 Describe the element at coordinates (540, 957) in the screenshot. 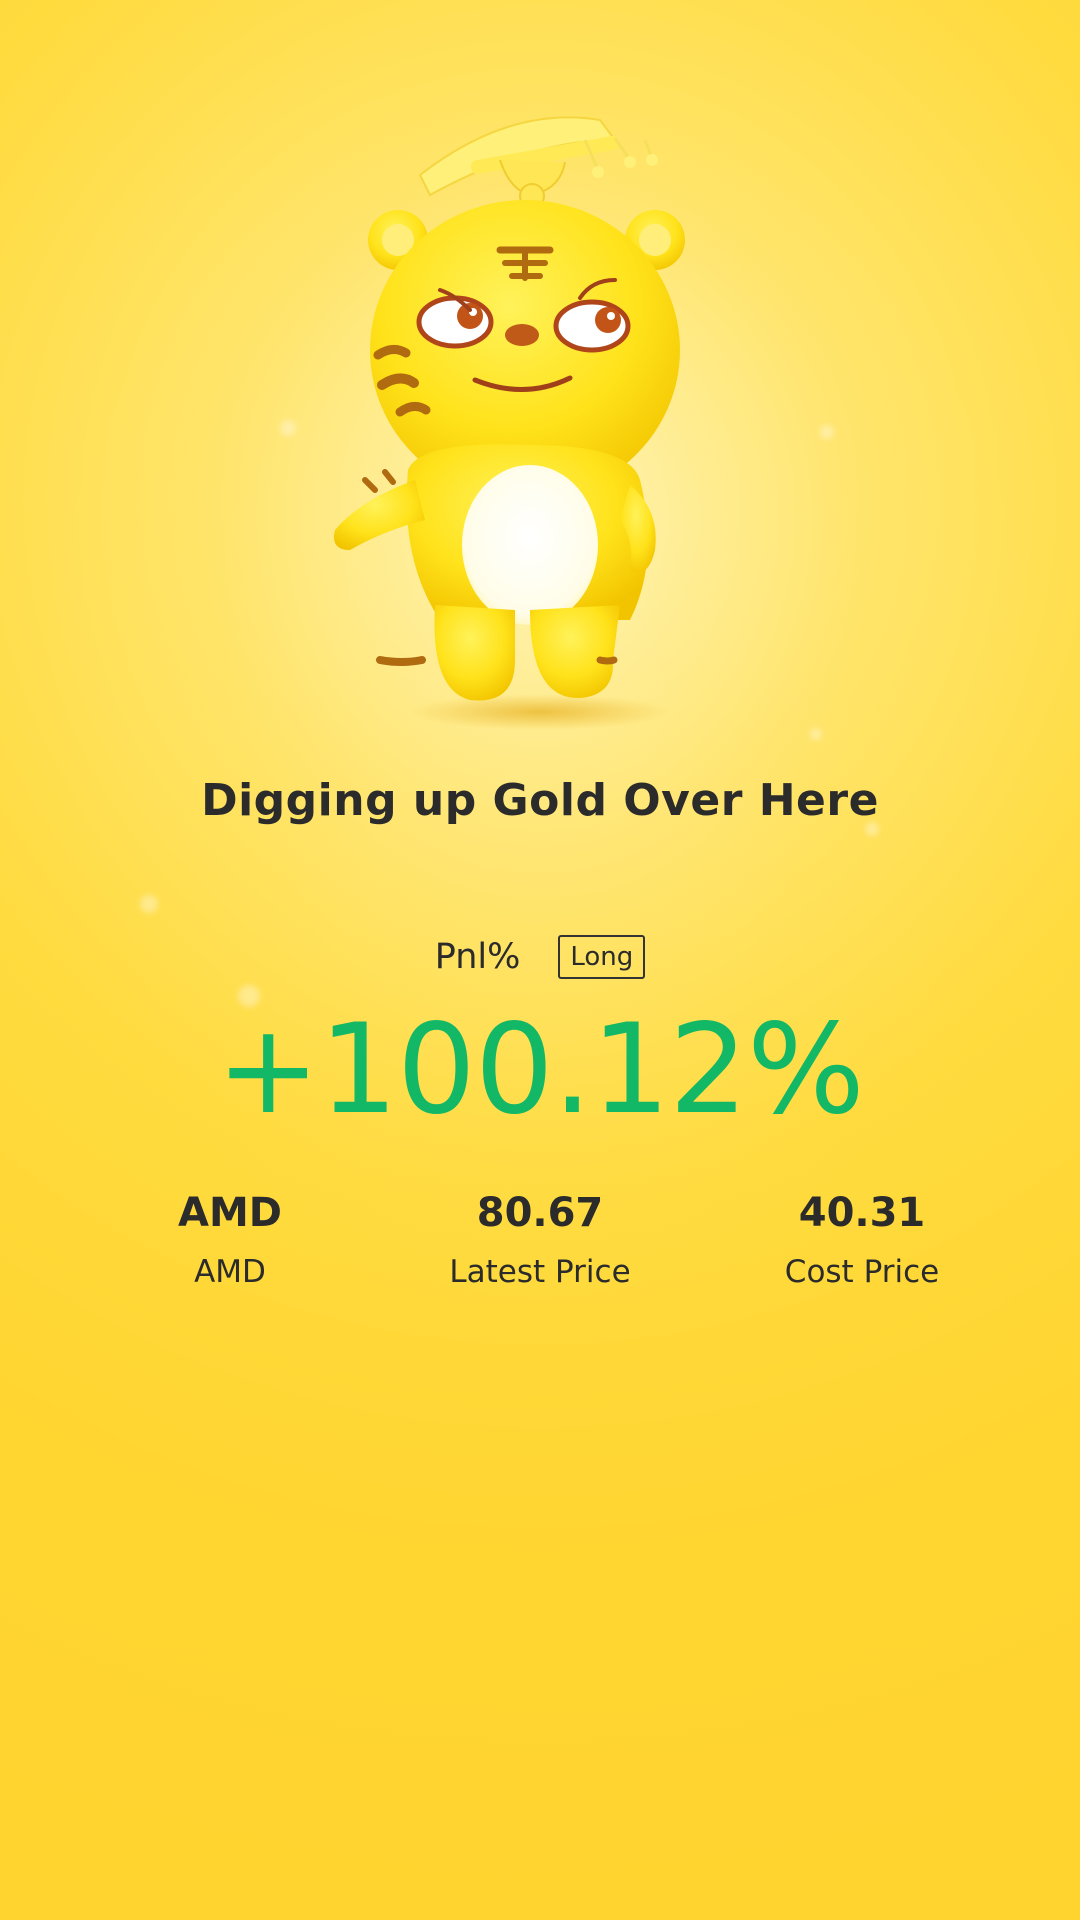

I see `pnl-header: Pnl% Long` at that location.